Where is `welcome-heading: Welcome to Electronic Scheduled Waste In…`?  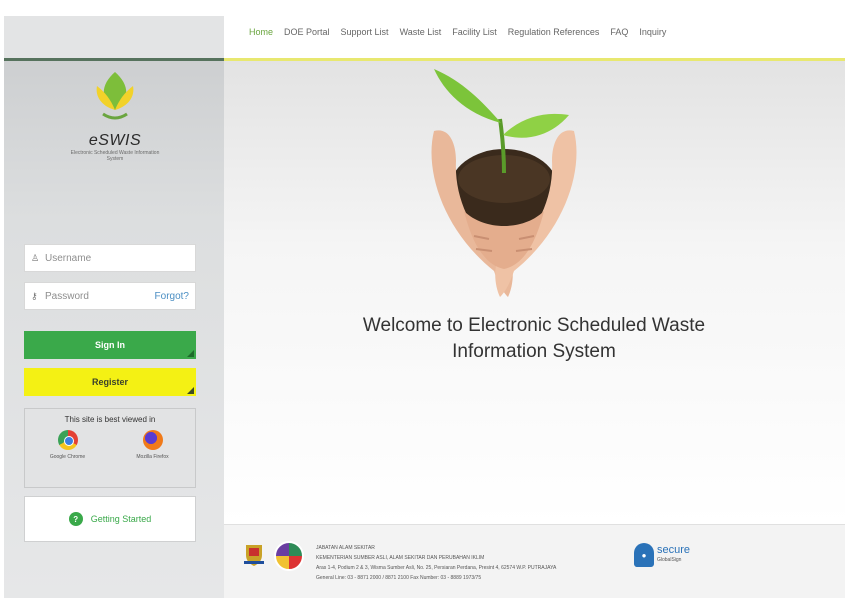
welcome-heading: Welcome to Electronic Scheduled Waste In… is located at coordinates (534, 339).